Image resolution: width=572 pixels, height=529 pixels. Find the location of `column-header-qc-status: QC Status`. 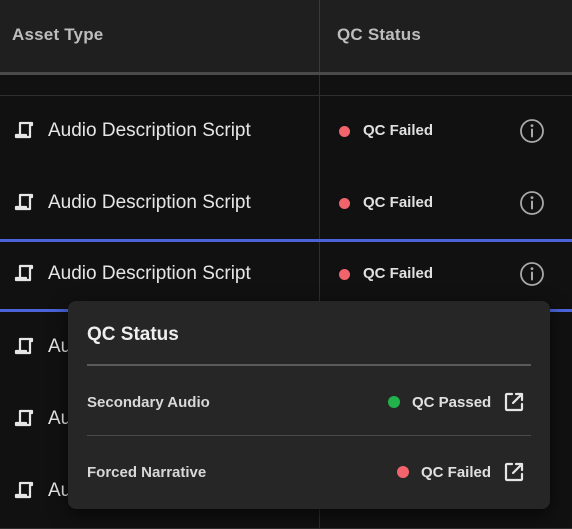

column-header-qc-status: QC Status is located at coordinates (379, 35).